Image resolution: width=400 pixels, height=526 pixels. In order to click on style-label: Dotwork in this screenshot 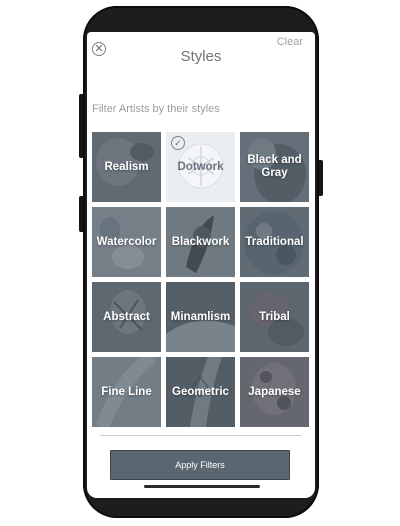, I will do `click(200, 166)`.